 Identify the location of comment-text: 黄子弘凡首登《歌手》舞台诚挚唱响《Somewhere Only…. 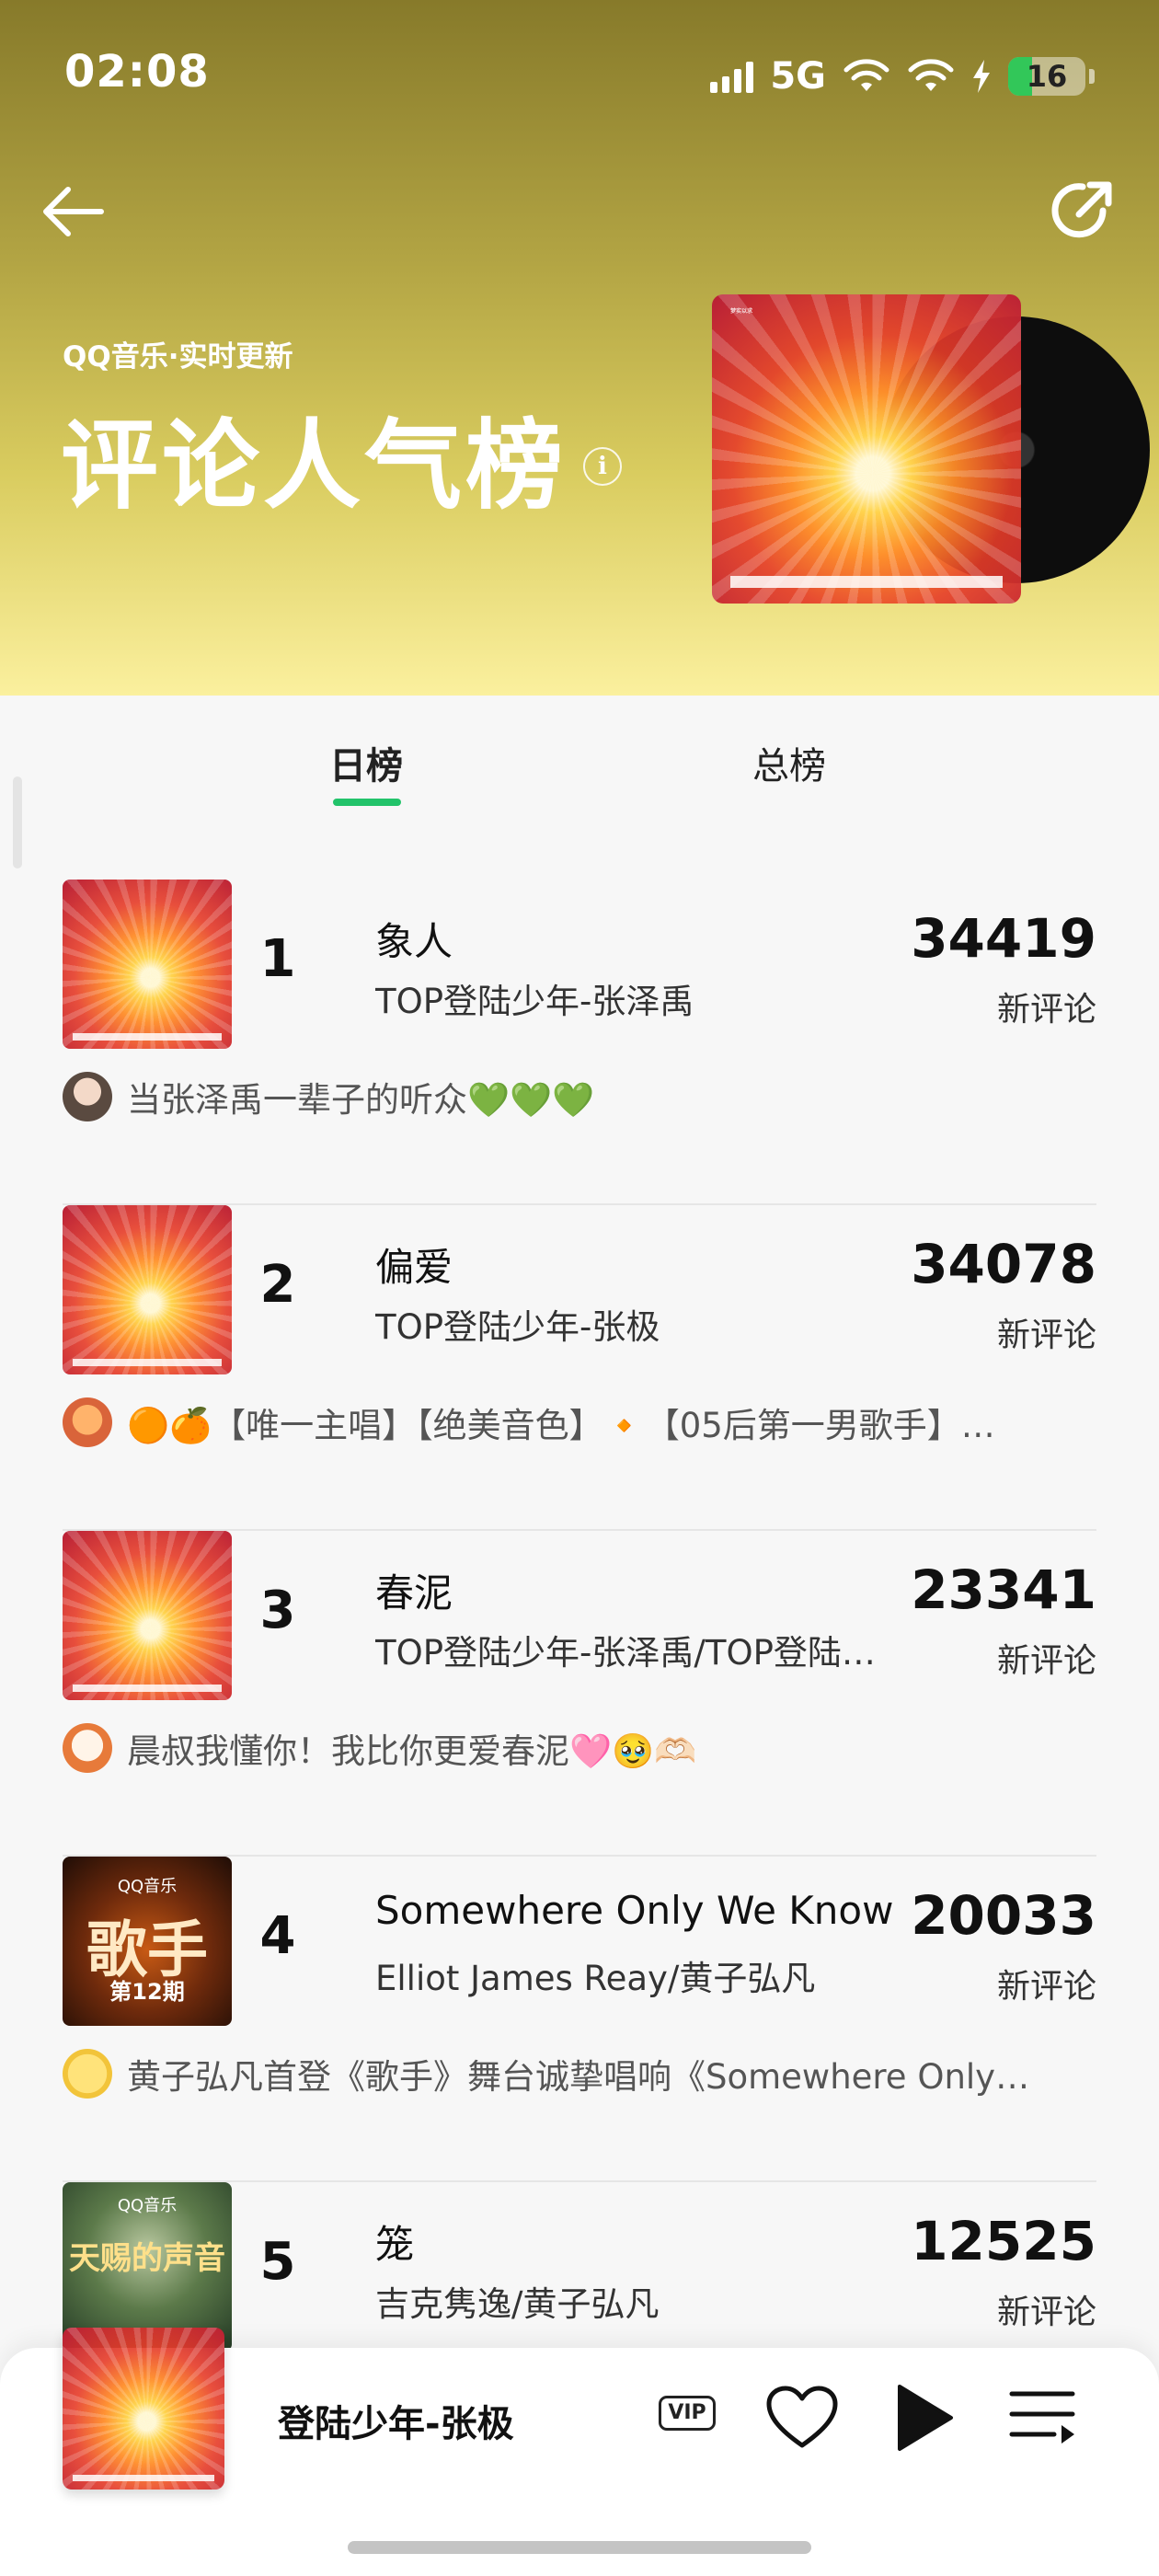
(578, 2077).